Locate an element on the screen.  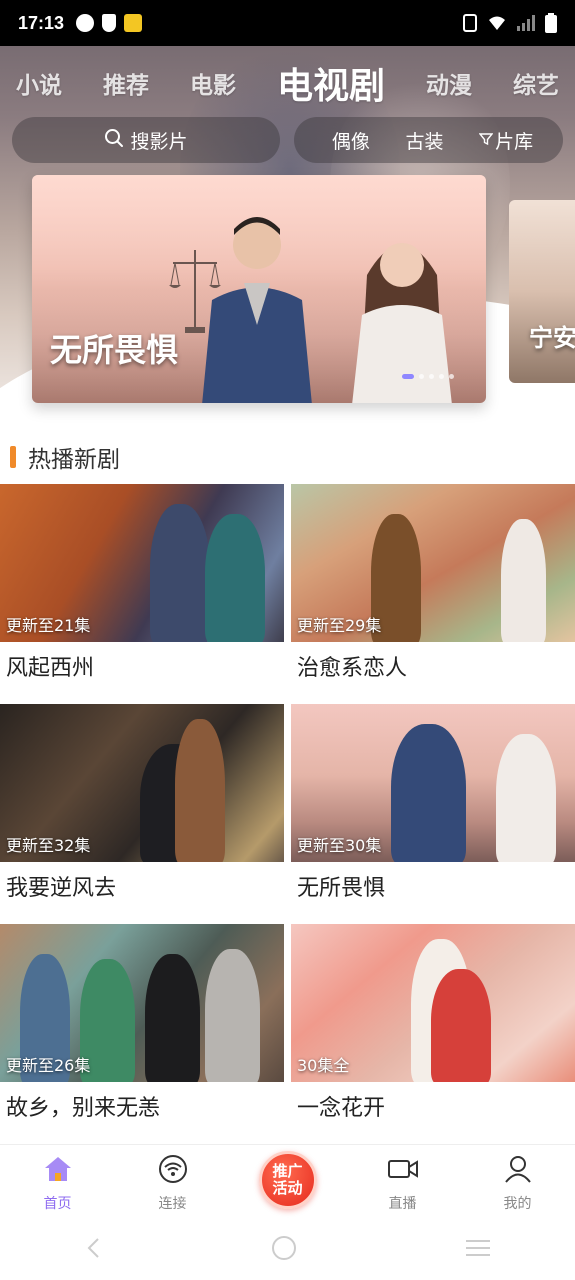
signal-icon is located at coordinates (526, 23).